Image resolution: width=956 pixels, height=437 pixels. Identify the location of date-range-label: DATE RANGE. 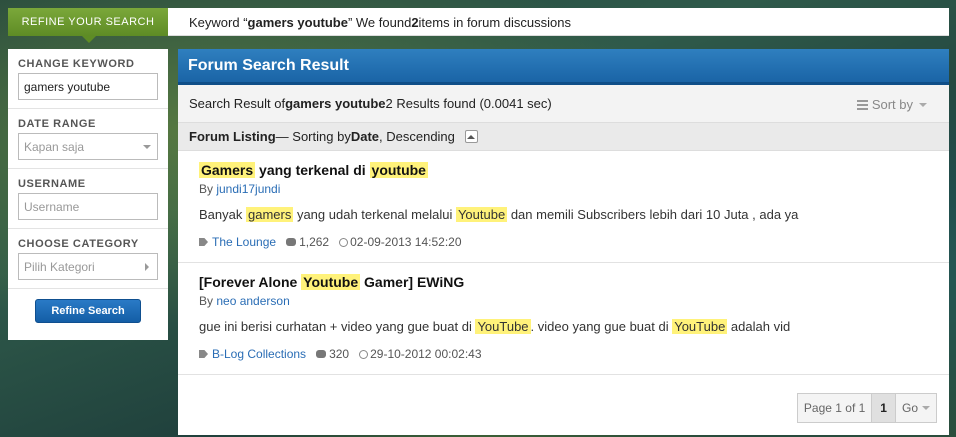
(57, 124).